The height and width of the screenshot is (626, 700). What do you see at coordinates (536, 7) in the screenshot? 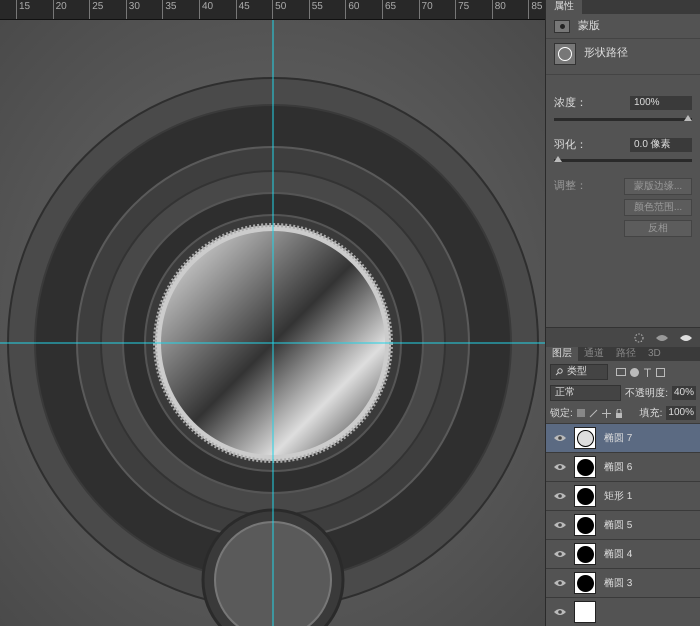
I see `ruler-label: 85` at bounding box center [536, 7].